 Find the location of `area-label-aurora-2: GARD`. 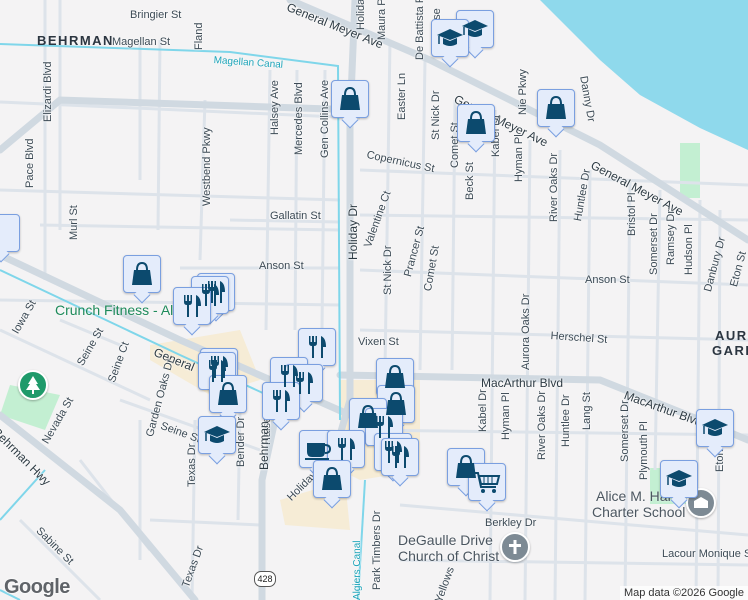

area-label-aurora-2: GARD is located at coordinates (730, 350).